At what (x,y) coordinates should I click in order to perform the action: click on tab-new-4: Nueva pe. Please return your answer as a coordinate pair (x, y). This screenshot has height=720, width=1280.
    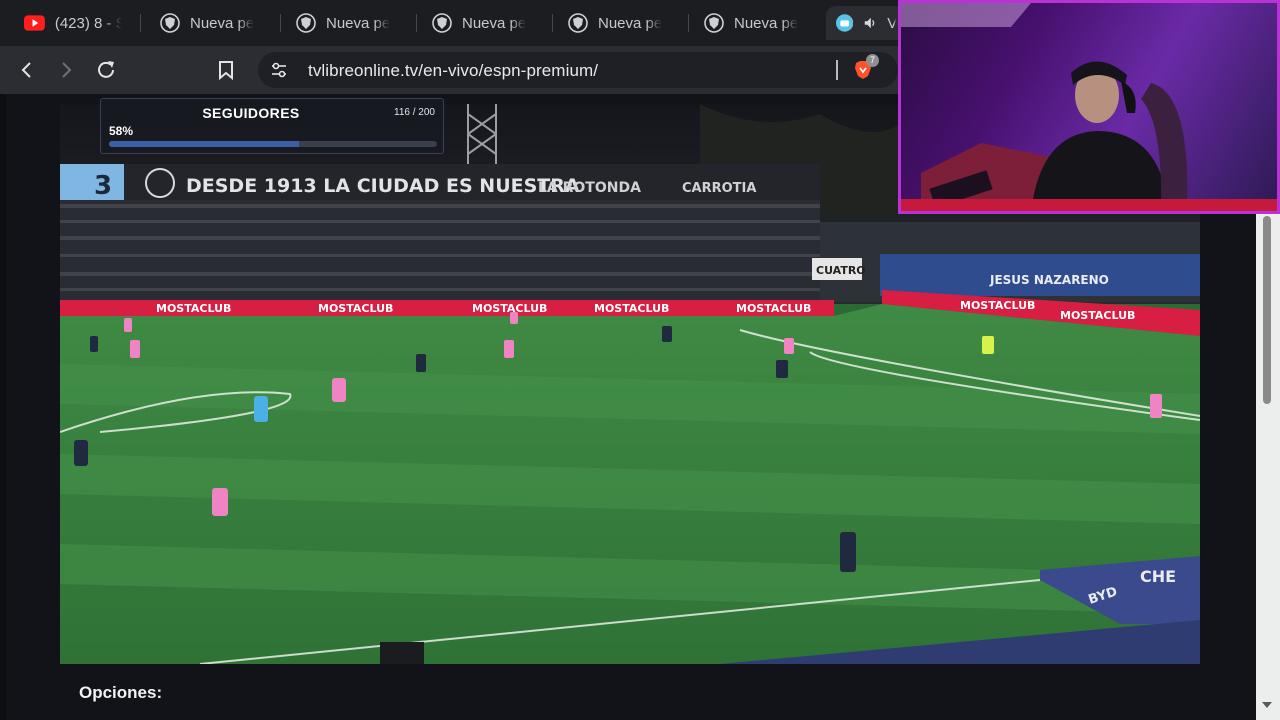
    Looking at the image, I should click on (621, 23).